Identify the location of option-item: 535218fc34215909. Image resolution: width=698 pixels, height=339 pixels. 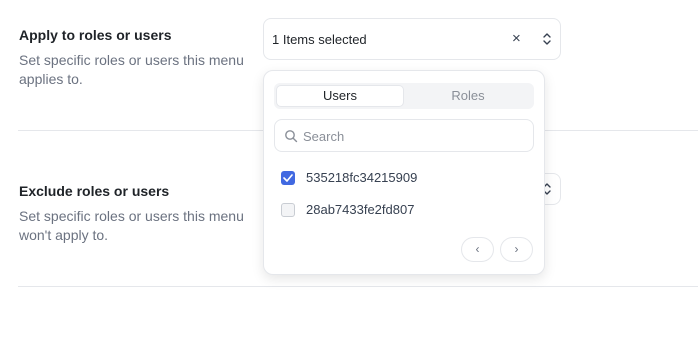
(406, 178).